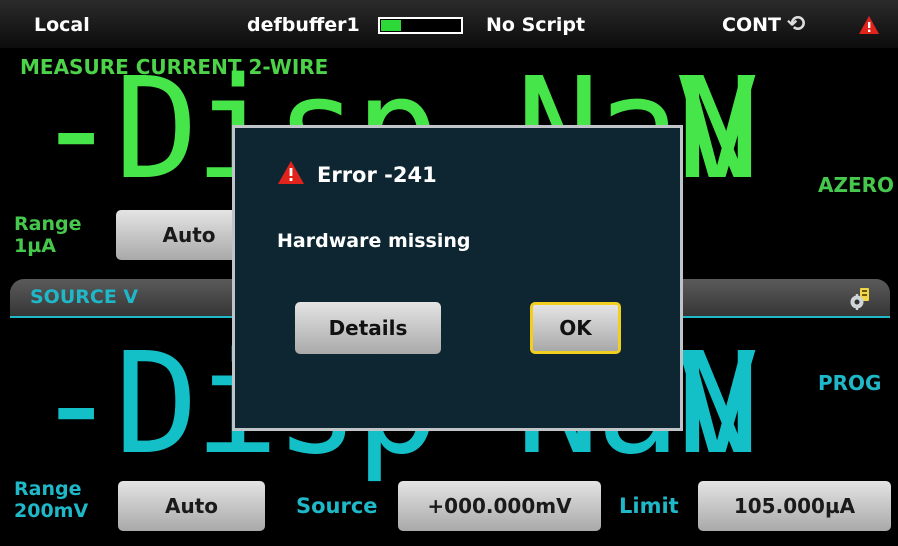  I want to click on status-bar: Local defbuffer1 No Script CONT ⟲, so click(449, 24).